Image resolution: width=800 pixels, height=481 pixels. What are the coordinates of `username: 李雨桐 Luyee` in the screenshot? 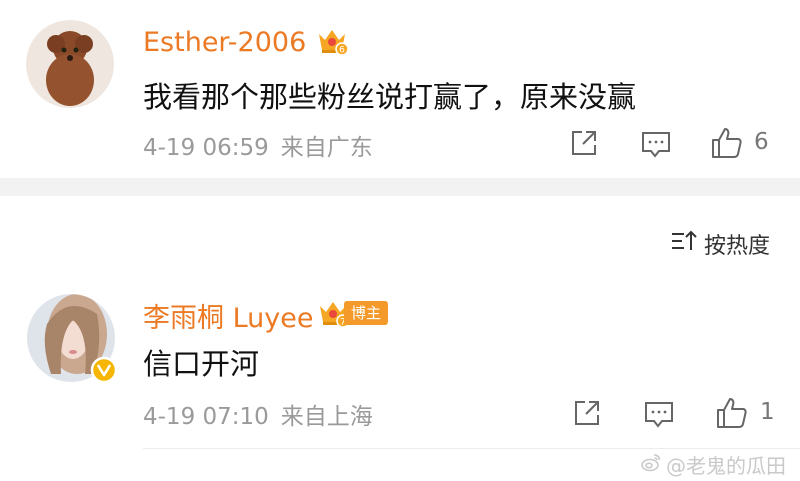 It's located at (228, 315).